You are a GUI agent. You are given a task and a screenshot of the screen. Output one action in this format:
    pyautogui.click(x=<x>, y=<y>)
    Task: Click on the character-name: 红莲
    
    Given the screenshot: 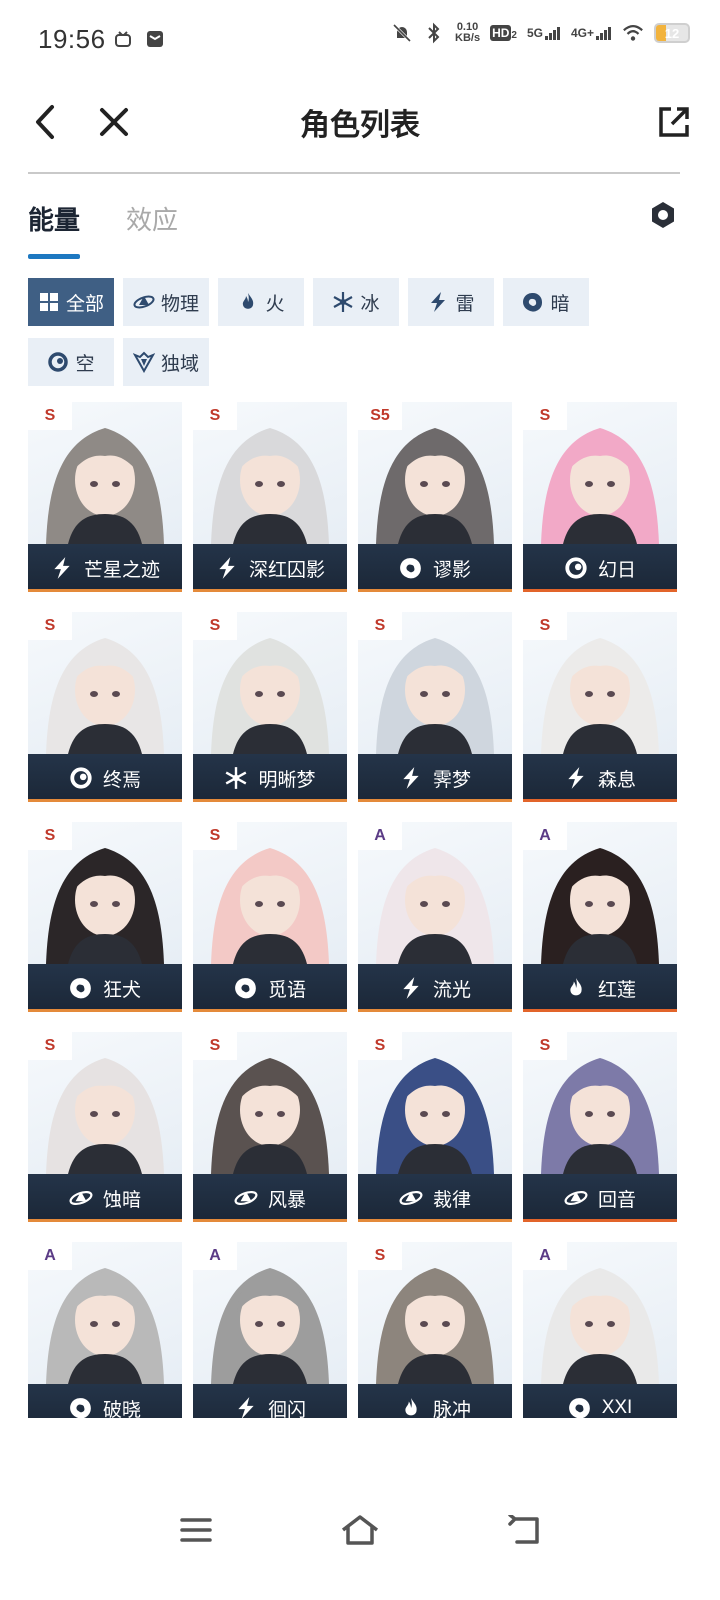 What is the action you would take?
    pyautogui.click(x=616, y=990)
    